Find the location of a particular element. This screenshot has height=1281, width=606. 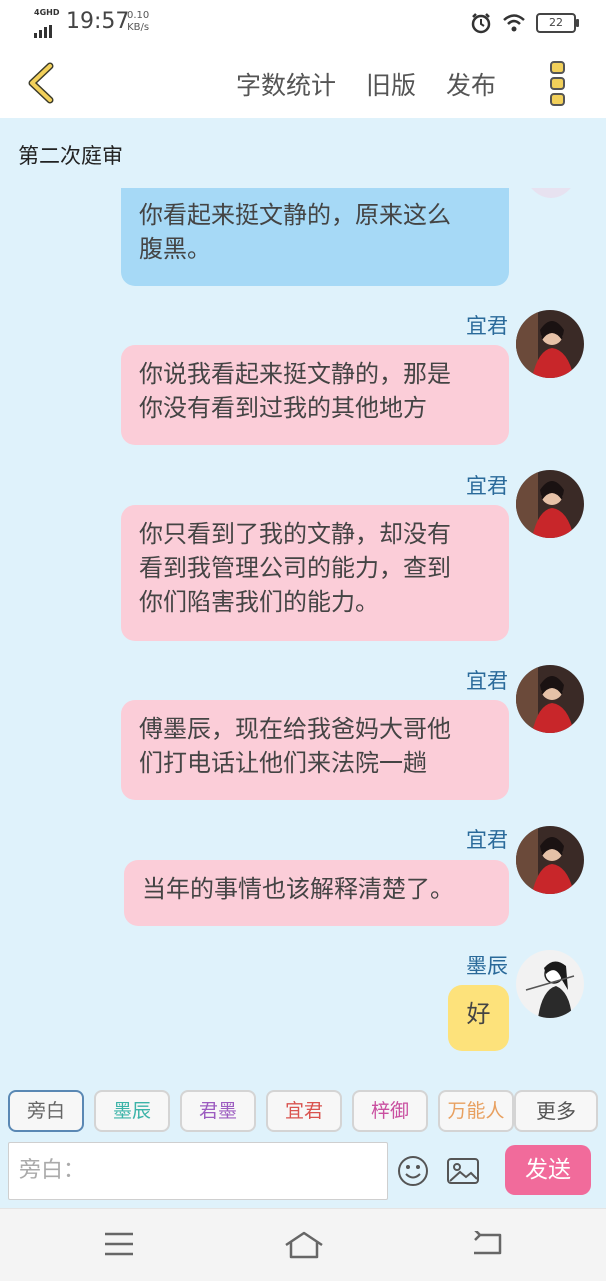

speed-value: 0.10 is located at coordinates (138, 15).